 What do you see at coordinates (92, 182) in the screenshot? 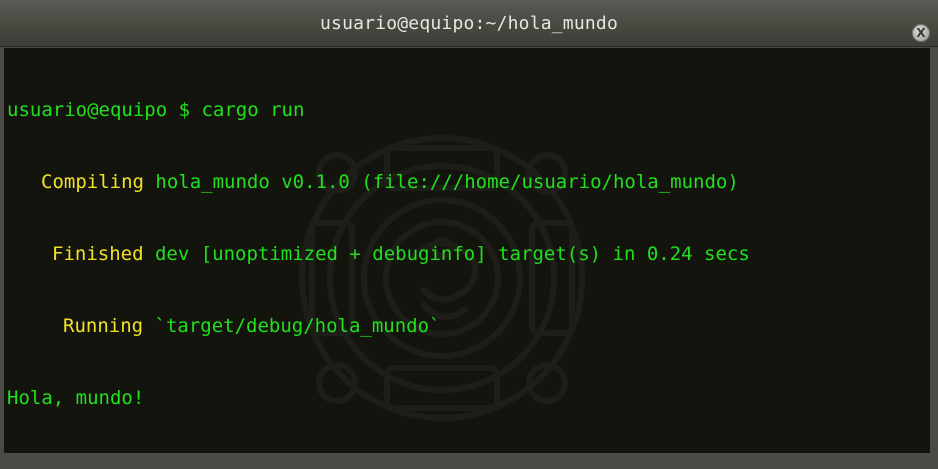
I see `status-compiling: Compiling` at bounding box center [92, 182].